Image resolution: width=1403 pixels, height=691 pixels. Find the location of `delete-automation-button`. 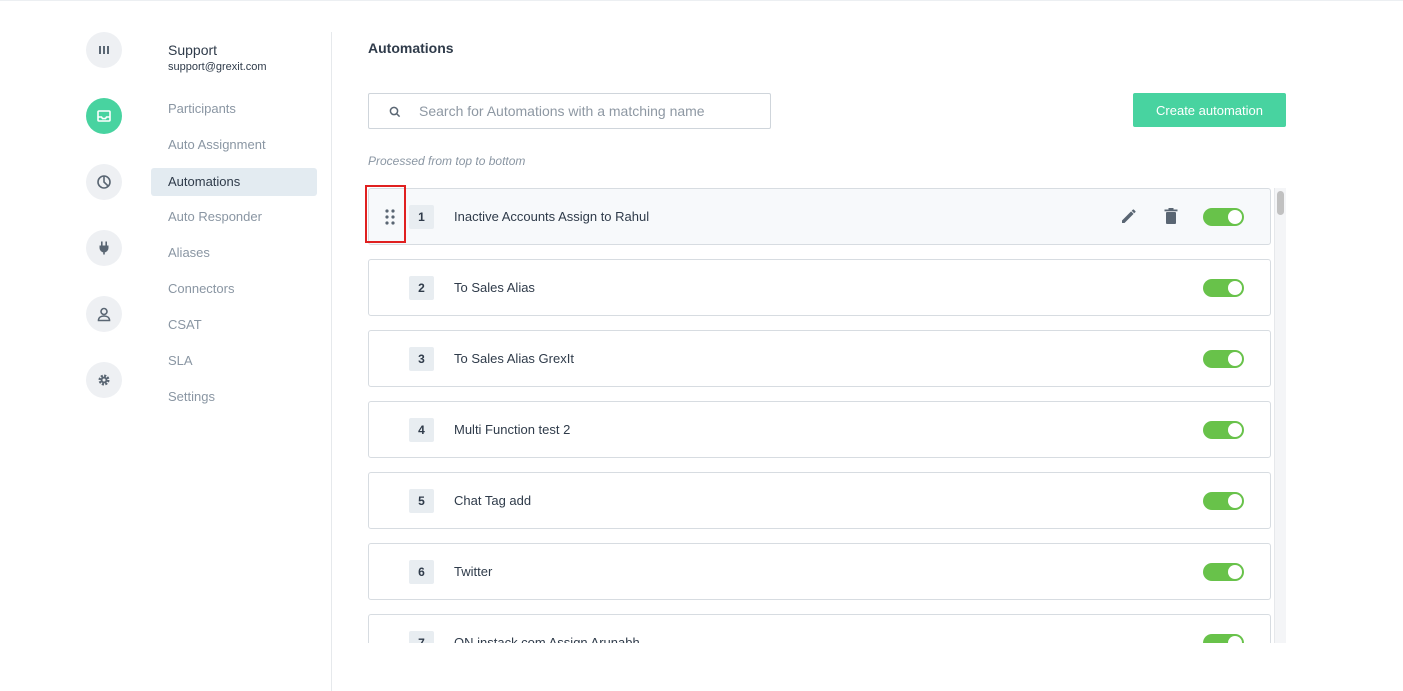

delete-automation-button is located at coordinates (1171, 216).